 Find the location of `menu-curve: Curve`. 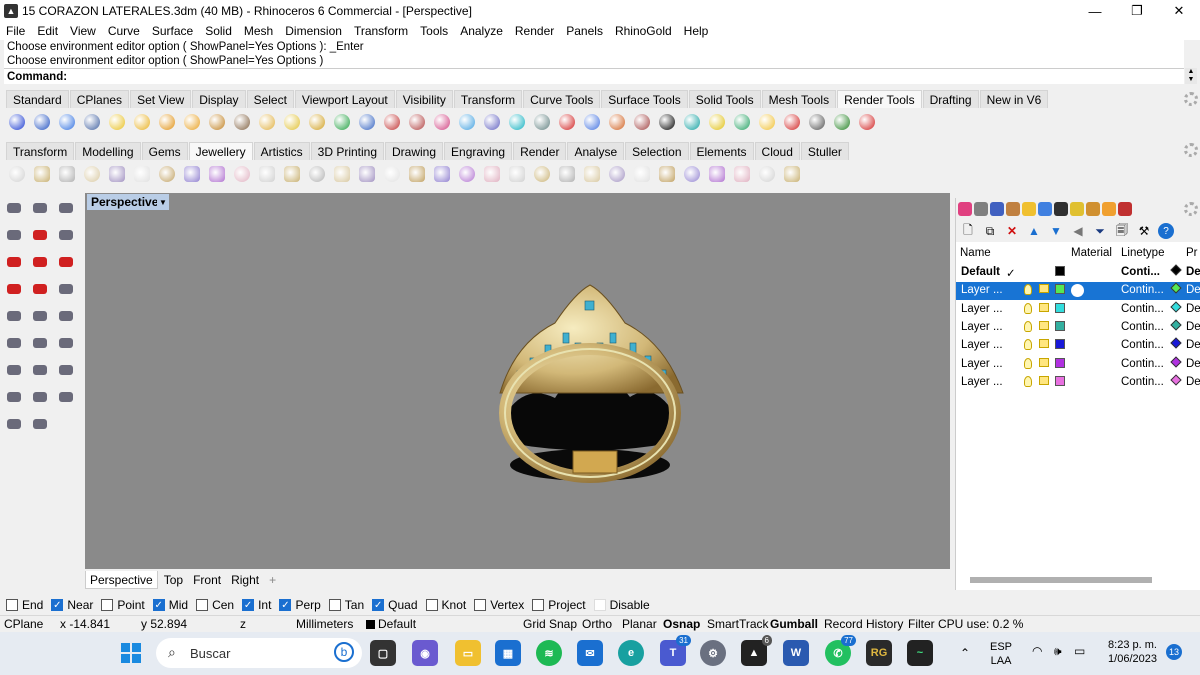

menu-curve: Curve is located at coordinates (124, 31).